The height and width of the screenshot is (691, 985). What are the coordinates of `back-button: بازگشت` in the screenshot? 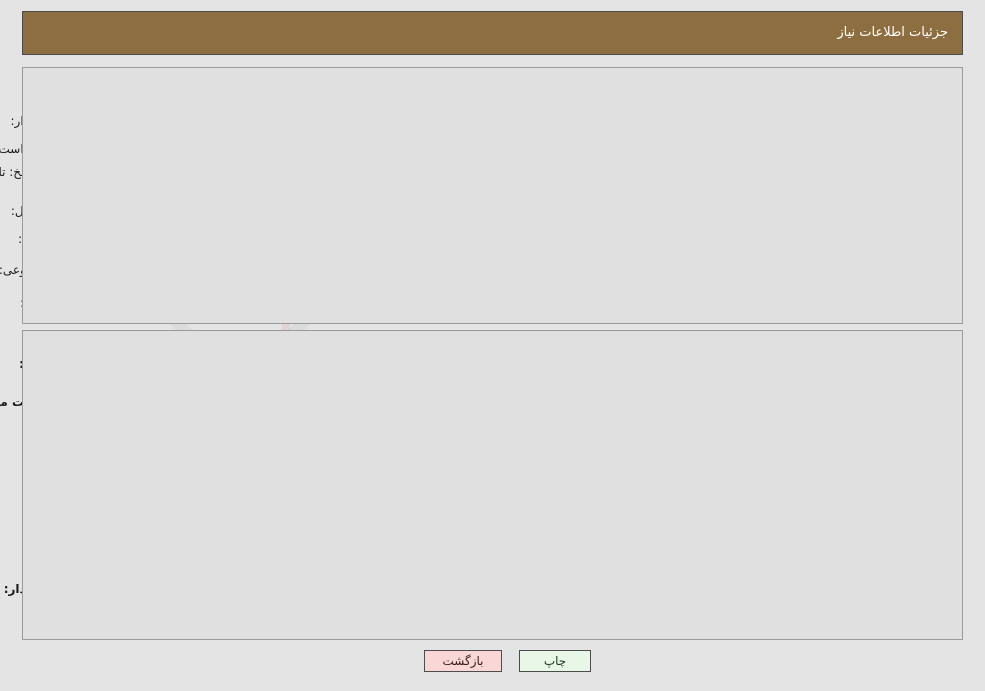 It's located at (463, 661).